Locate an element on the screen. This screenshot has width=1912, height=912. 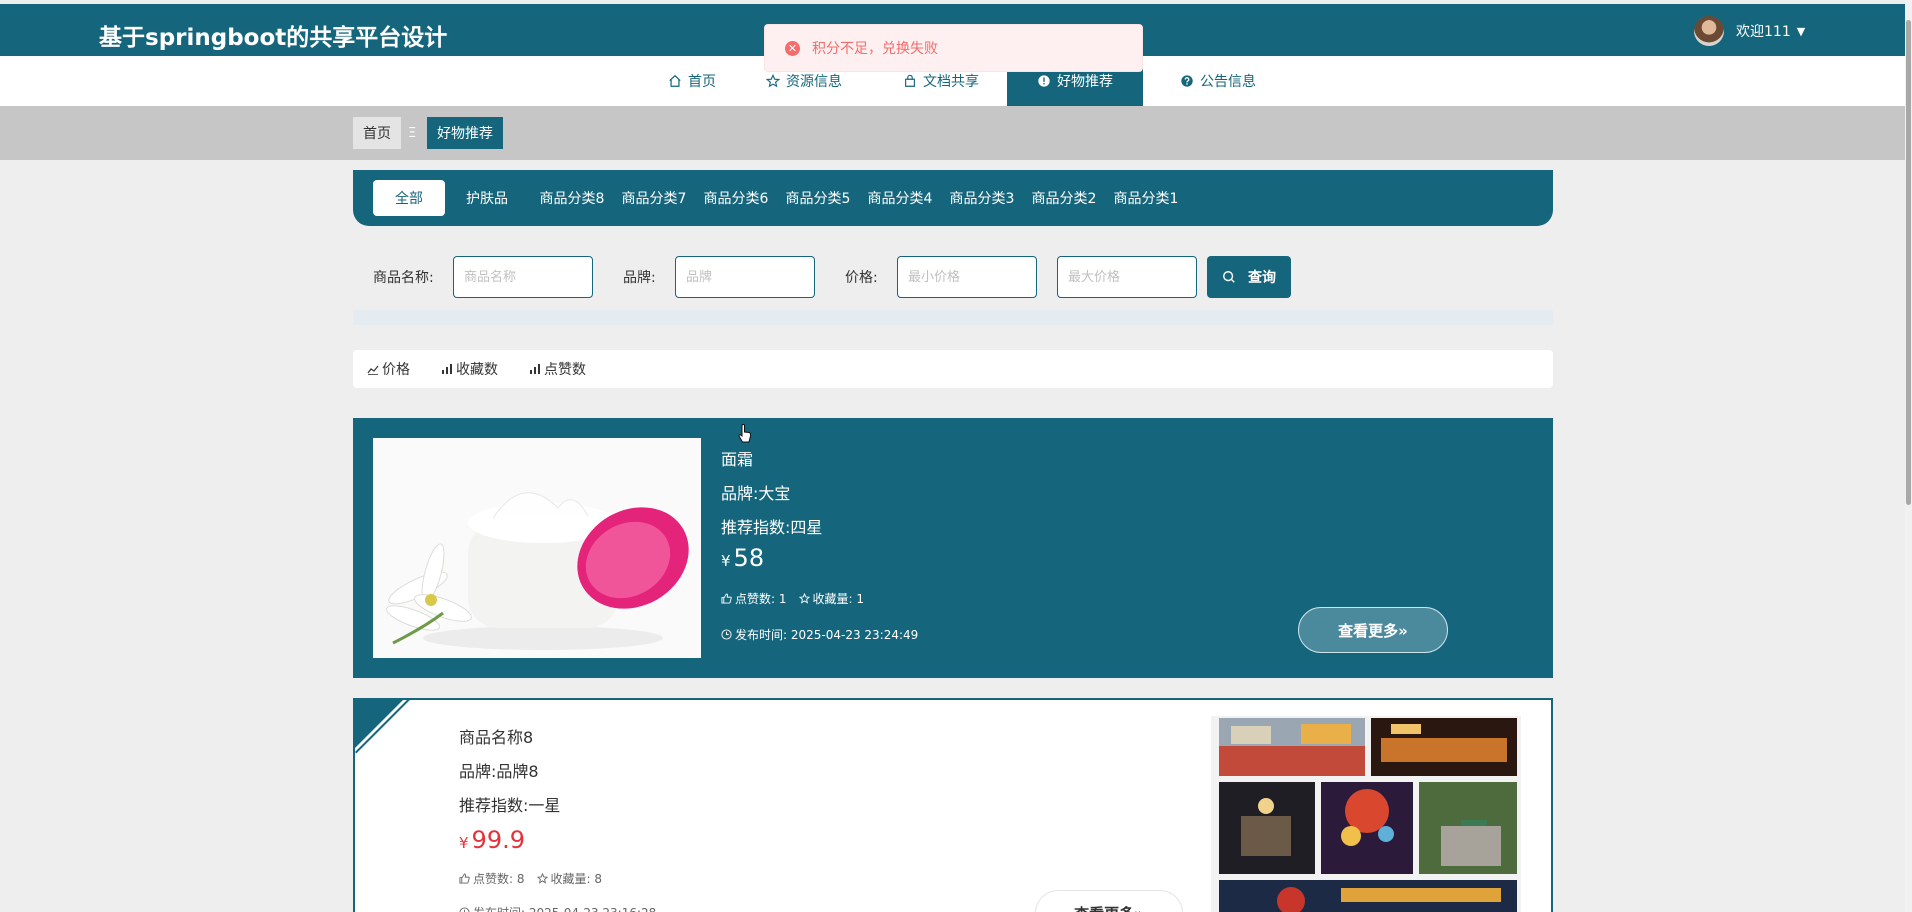
scrollbar-thumb is located at coordinates (1908, 262).